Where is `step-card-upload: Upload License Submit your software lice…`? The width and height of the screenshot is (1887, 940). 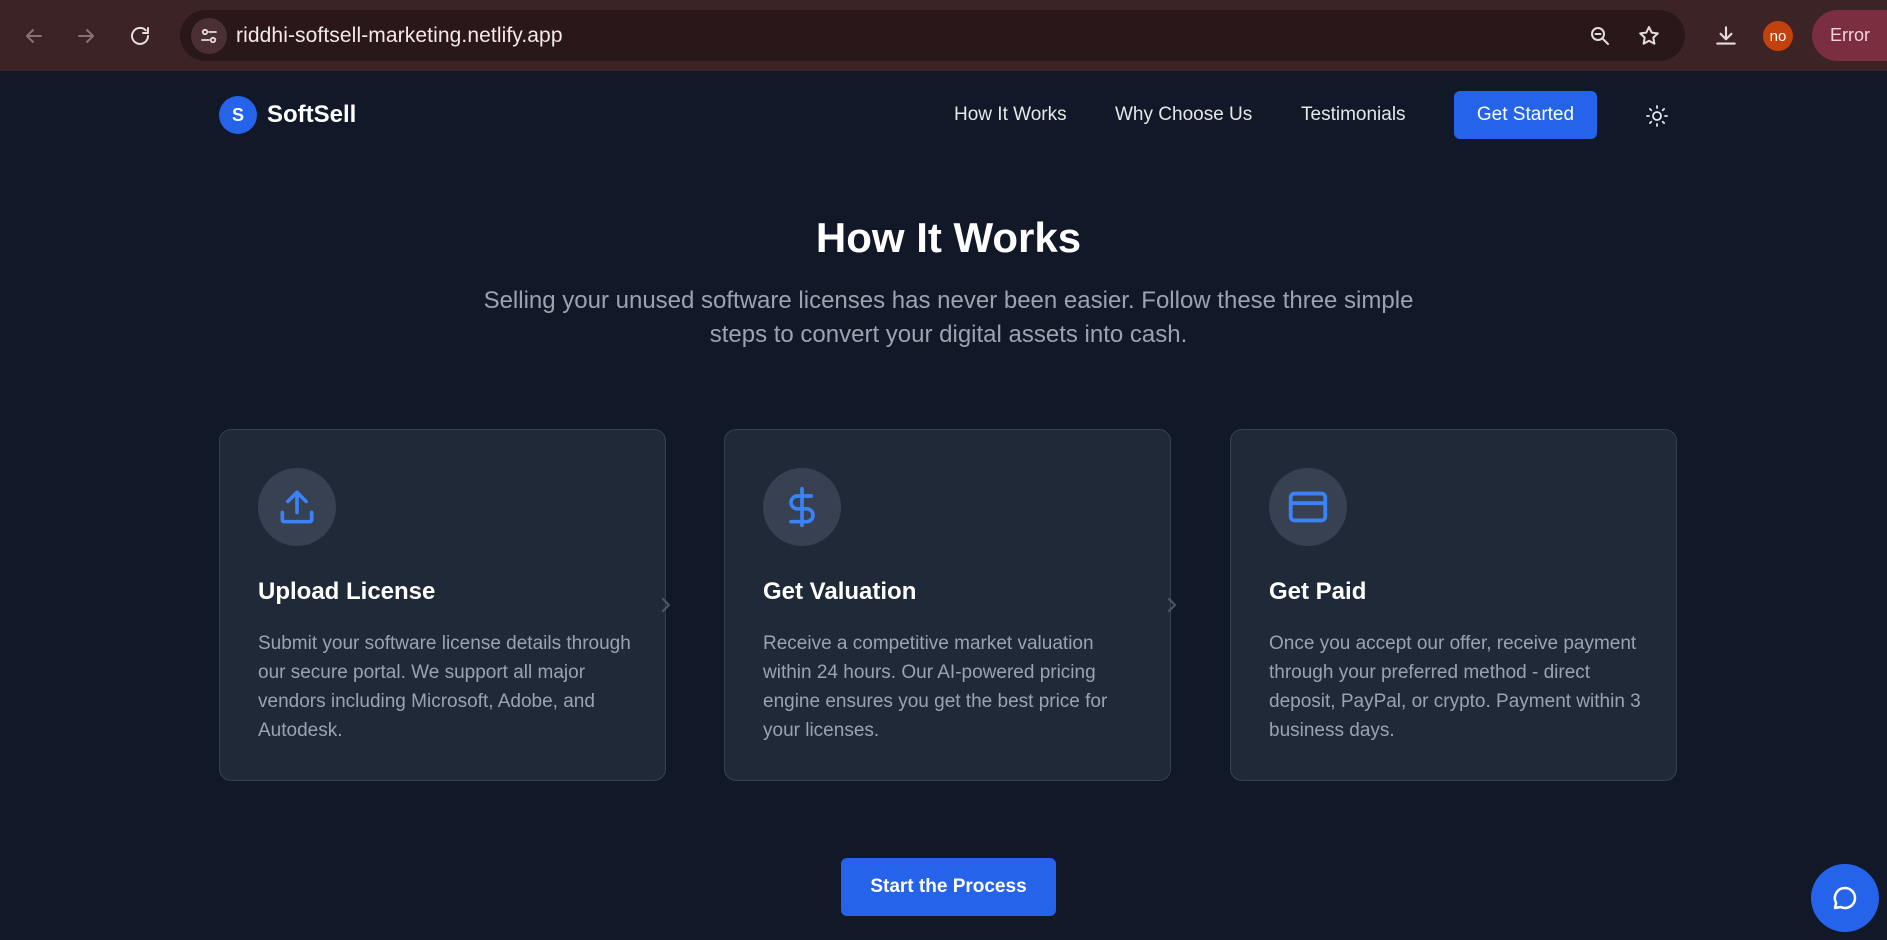
step-card-upload: Upload License Submit your software lice… is located at coordinates (442, 605).